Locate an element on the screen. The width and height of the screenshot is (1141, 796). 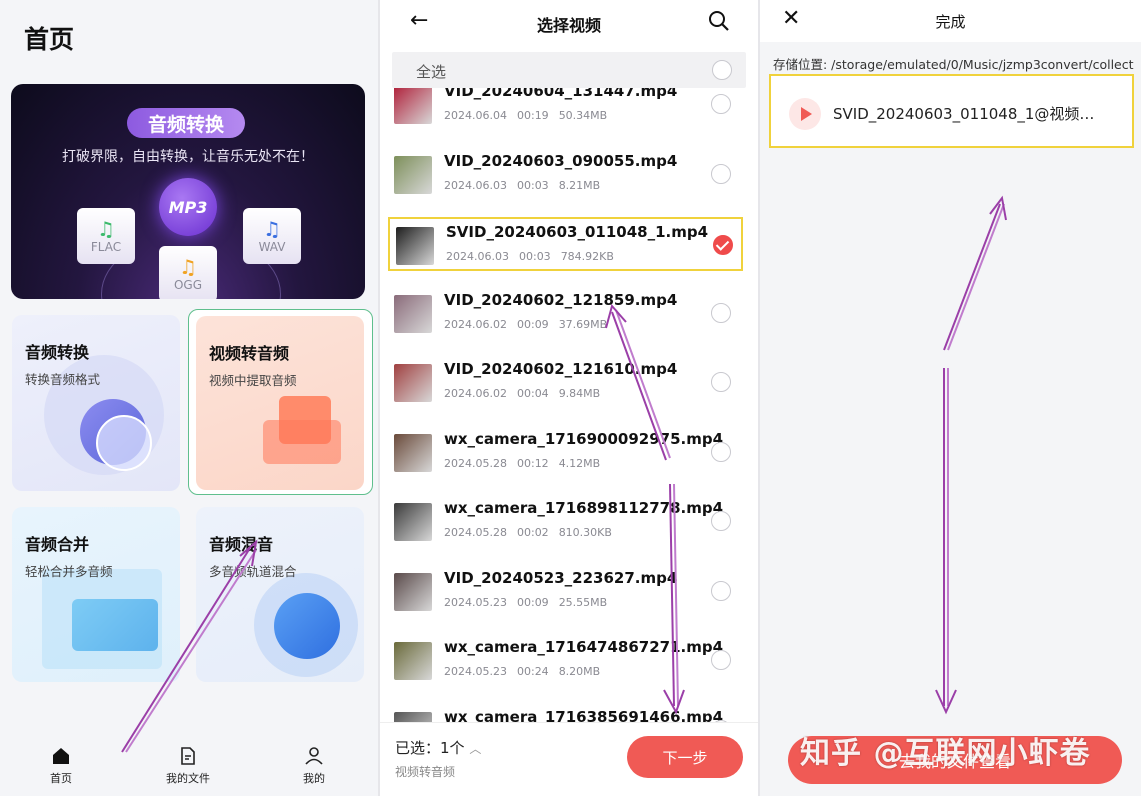
file-name: VID_20240604_131447.mp4 is located at coordinates (561, 93).